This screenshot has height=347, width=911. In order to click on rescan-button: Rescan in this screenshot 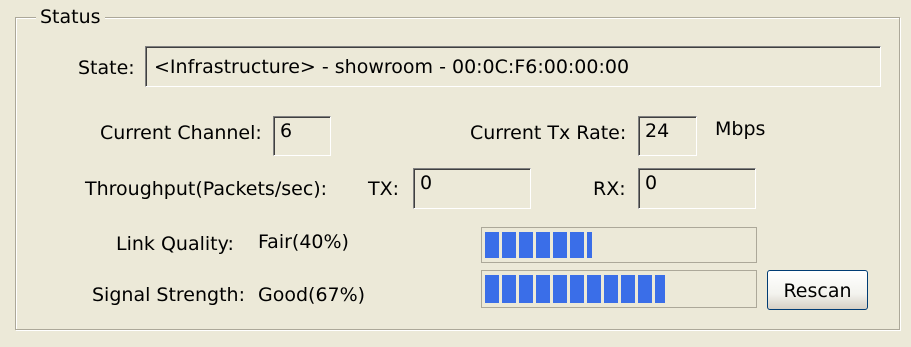, I will do `click(817, 290)`.